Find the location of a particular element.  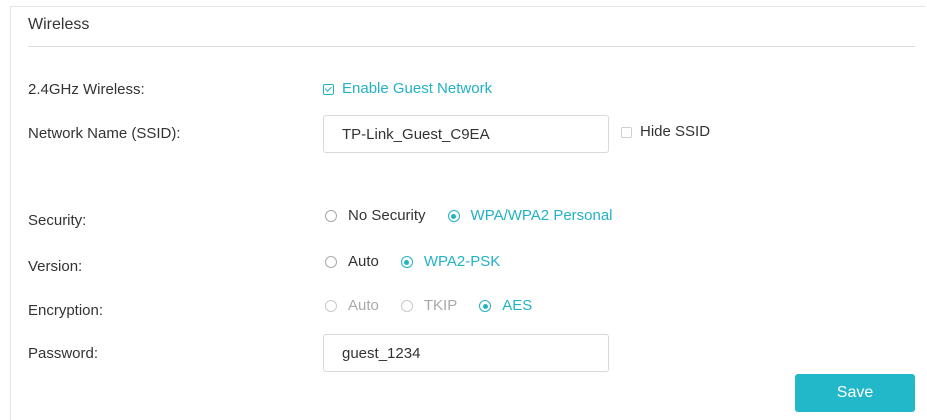

title-divider is located at coordinates (471, 46).